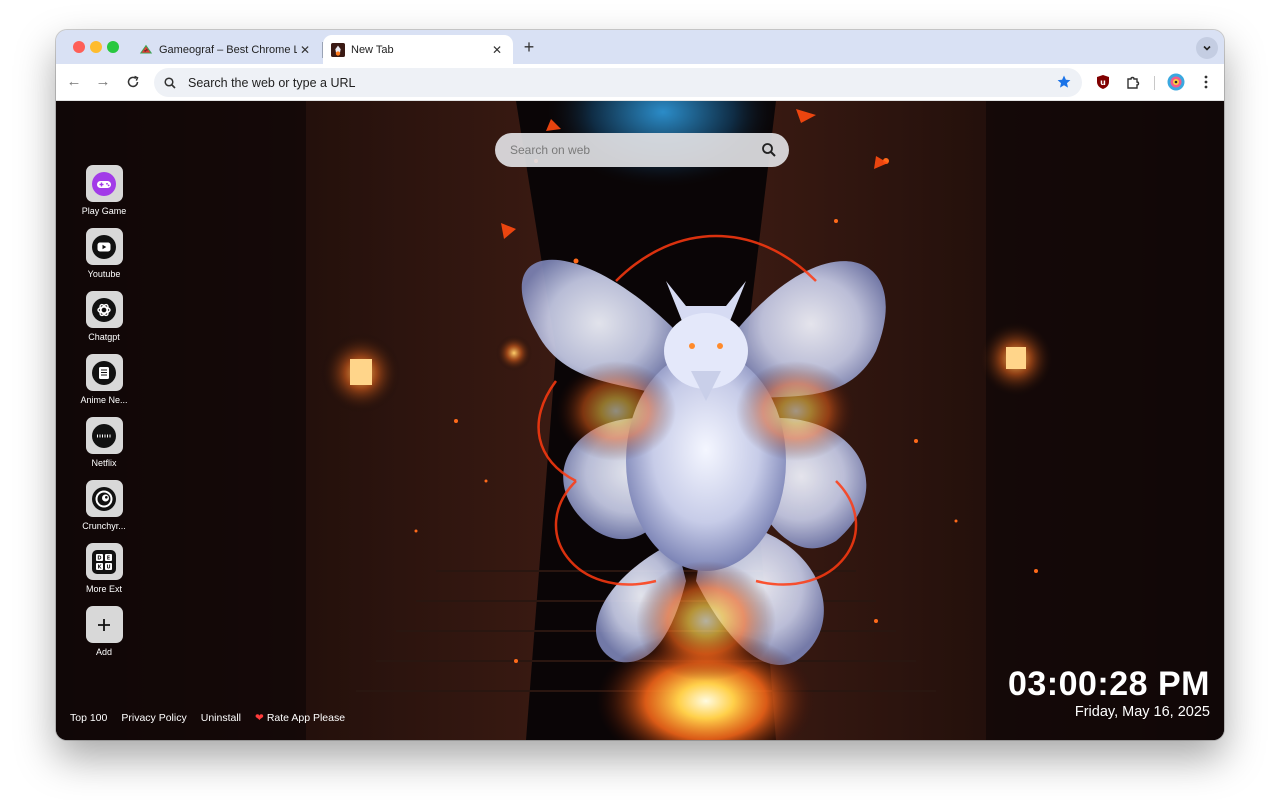 The image size is (1280, 800). What do you see at coordinates (109, 558) in the screenshot?
I see `svg-text: E` at bounding box center [109, 558].